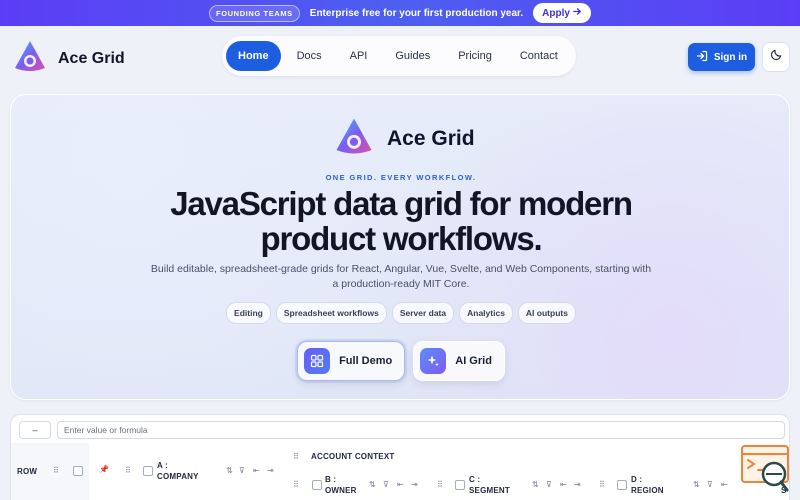 The width and height of the screenshot is (800, 500). What do you see at coordinates (647, 490) in the screenshot?
I see `col-d-header: REGION` at bounding box center [647, 490].